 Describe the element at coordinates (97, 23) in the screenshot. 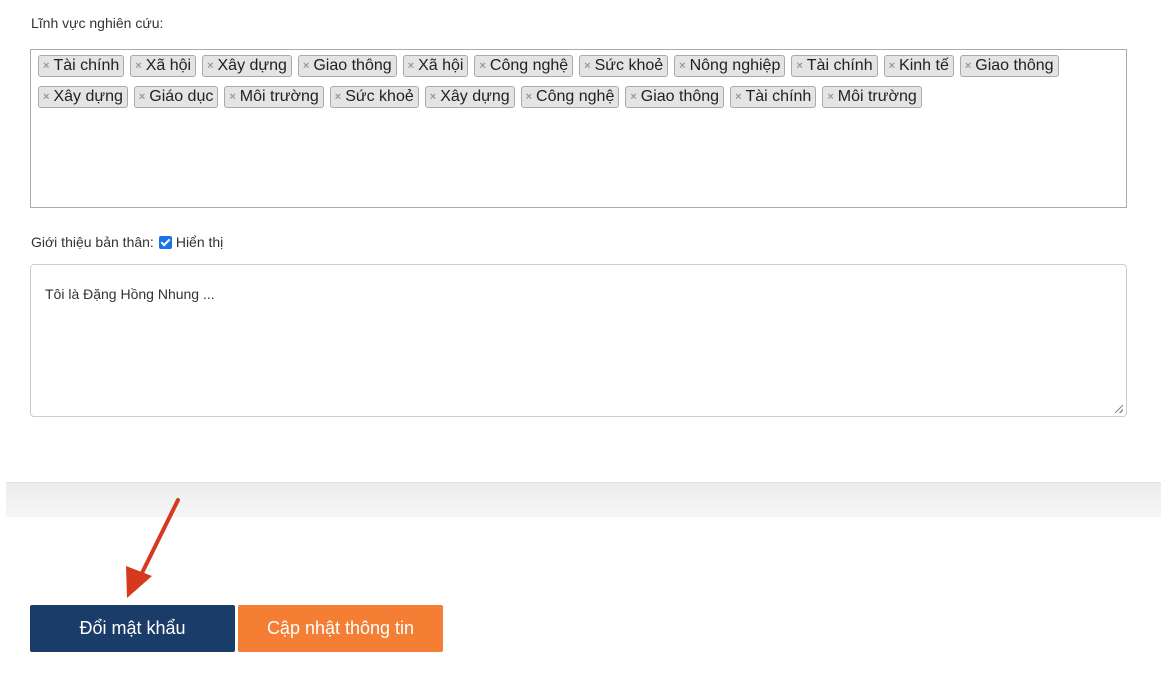

I see `research-fields-label: Lĩnh vực nghiên cứu:` at that location.